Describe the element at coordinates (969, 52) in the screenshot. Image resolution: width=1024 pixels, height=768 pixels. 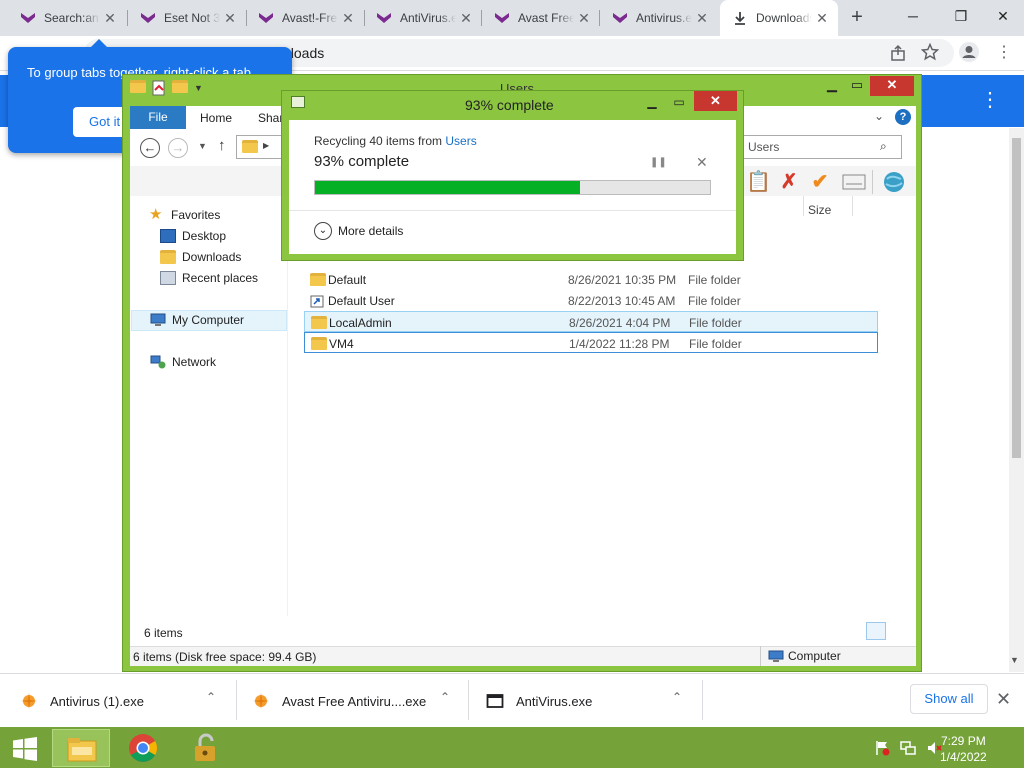
I see `profile-avatar-icon` at that location.